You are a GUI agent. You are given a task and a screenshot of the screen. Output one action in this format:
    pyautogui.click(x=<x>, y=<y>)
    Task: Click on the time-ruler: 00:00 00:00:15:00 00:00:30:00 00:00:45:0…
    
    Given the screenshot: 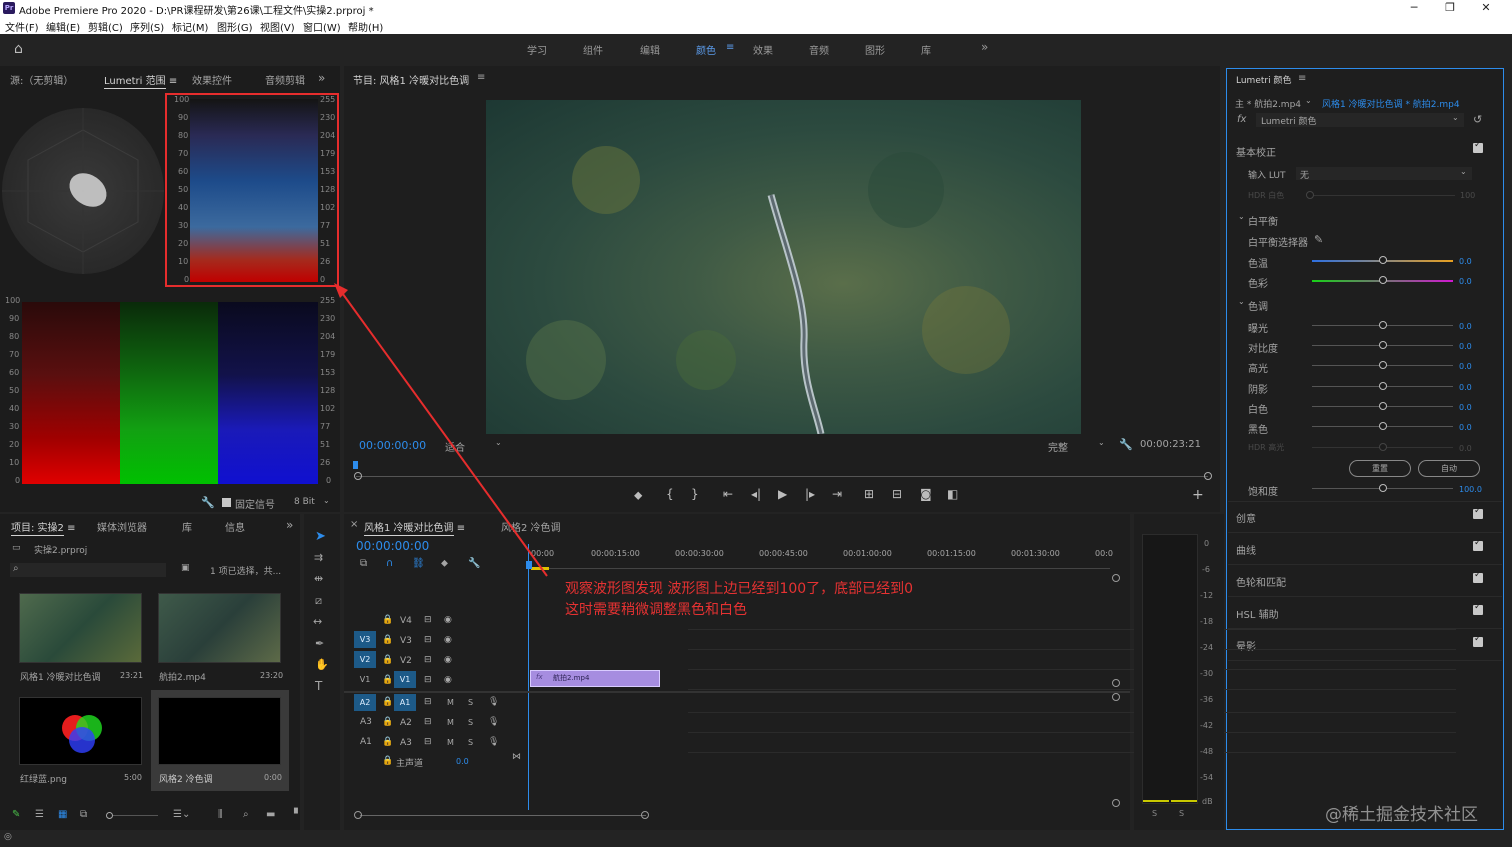 What is the action you would take?
    pyautogui.click(x=821, y=560)
    